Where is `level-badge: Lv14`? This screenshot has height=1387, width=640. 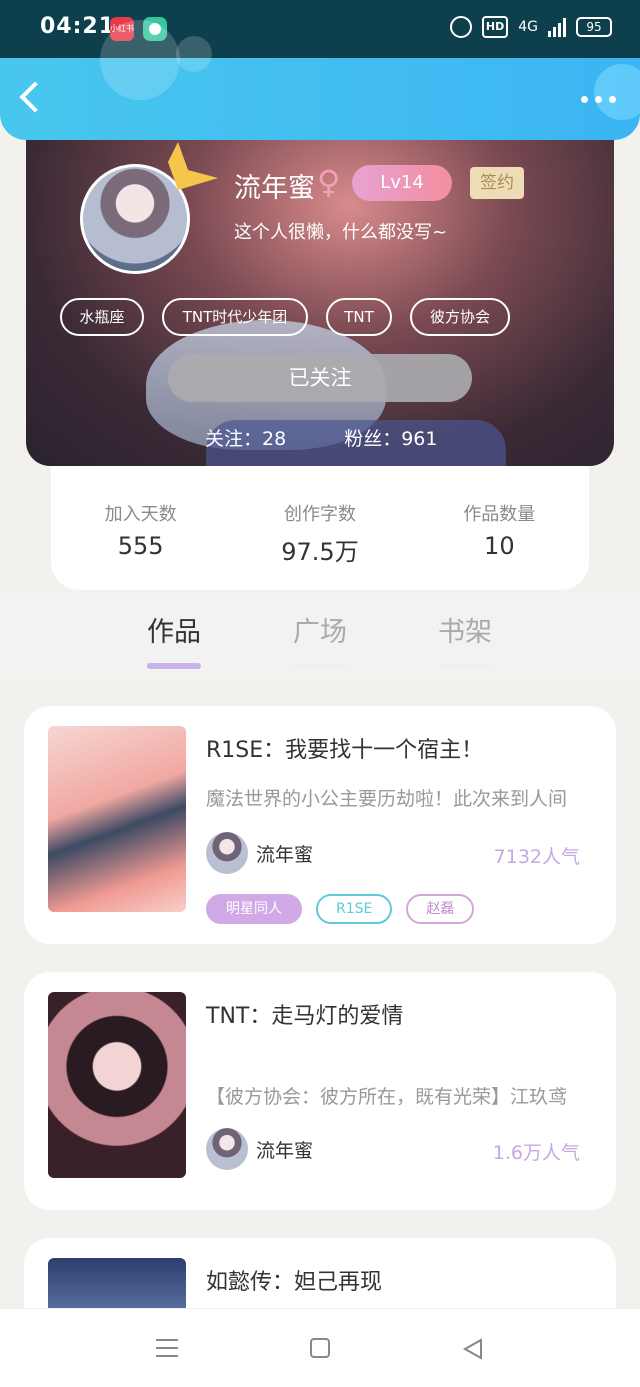 level-badge: Lv14 is located at coordinates (402, 183).